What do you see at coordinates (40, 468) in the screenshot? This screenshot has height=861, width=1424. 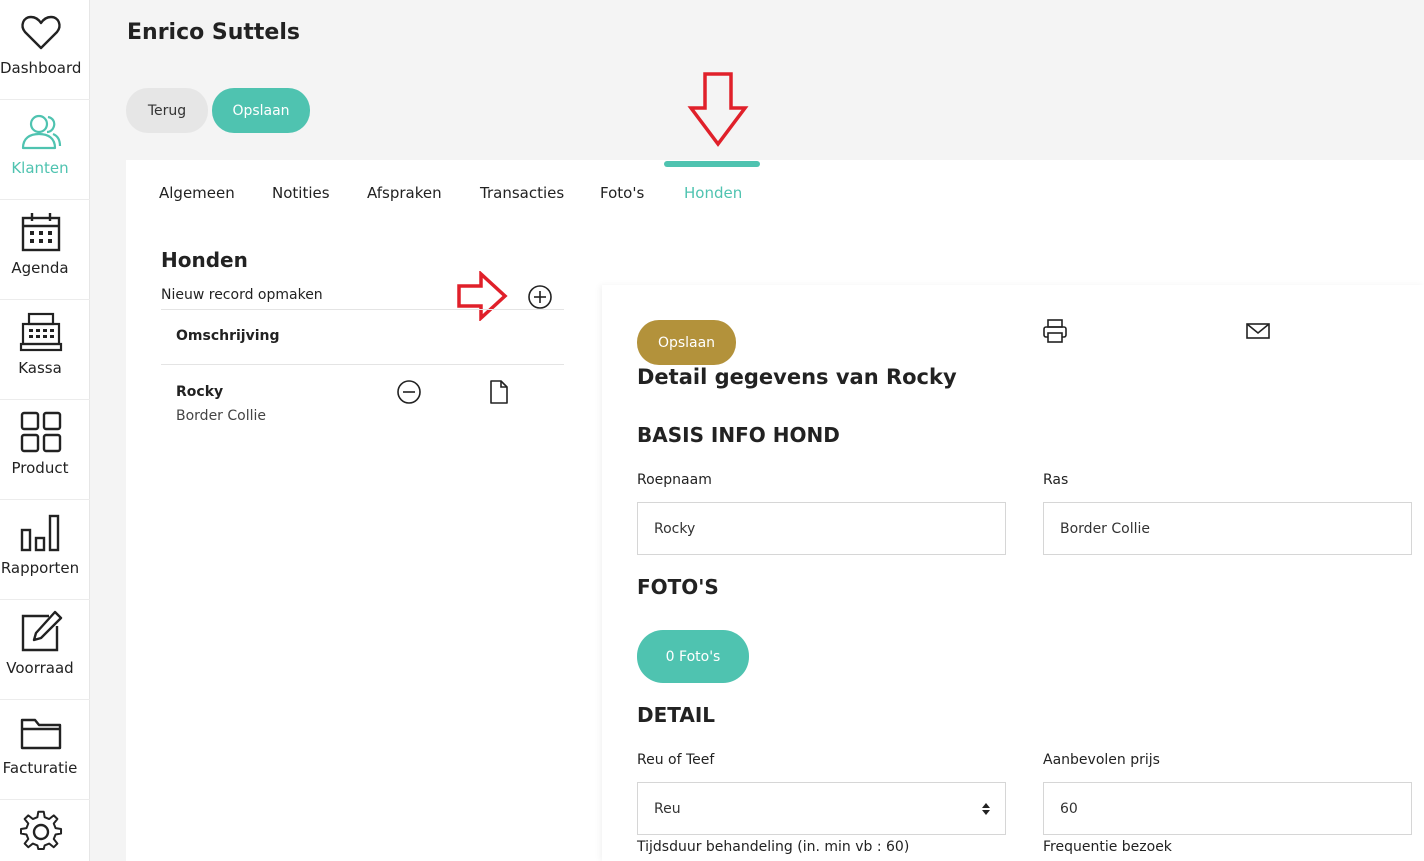 I see `sidebar-item-label: Product` at bounding box center [40, 468].